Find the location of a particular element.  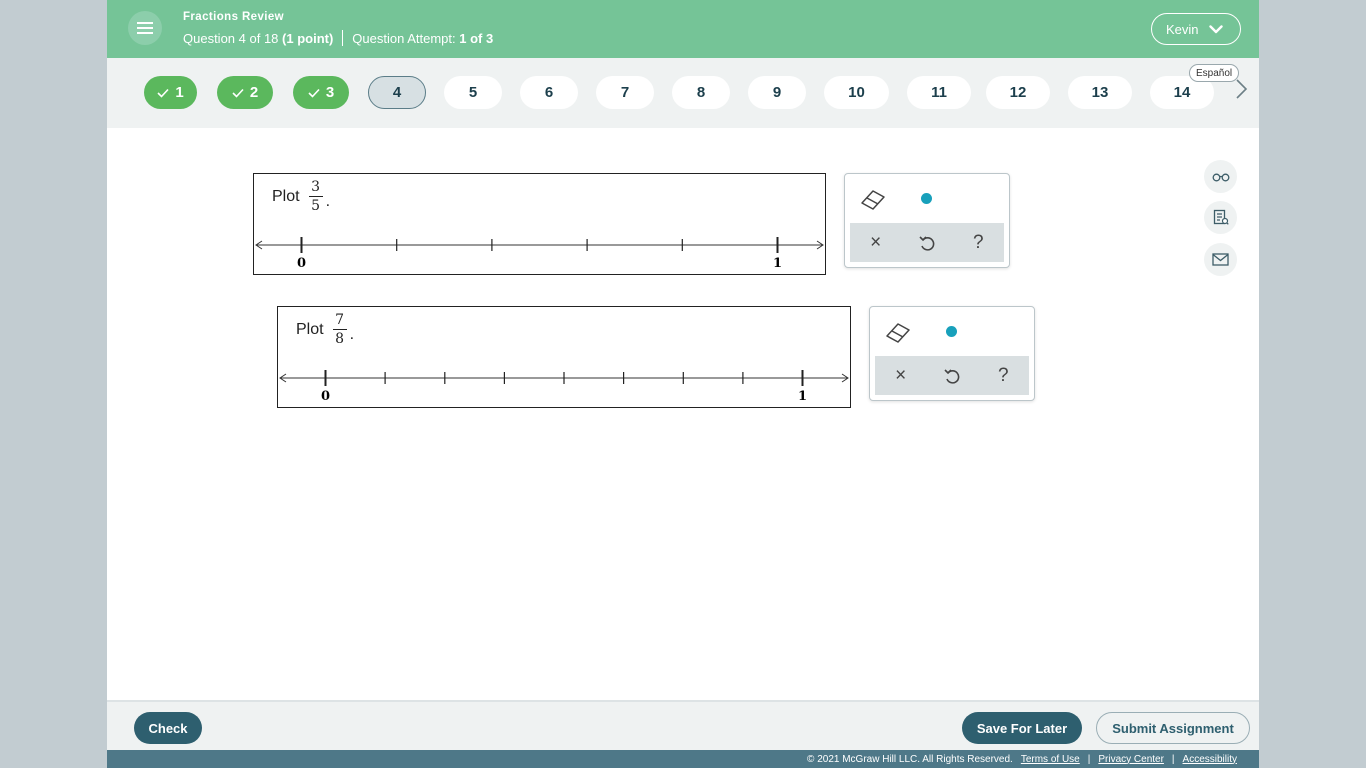

question-pill-7: 7 is located at coordinates (625, 92).